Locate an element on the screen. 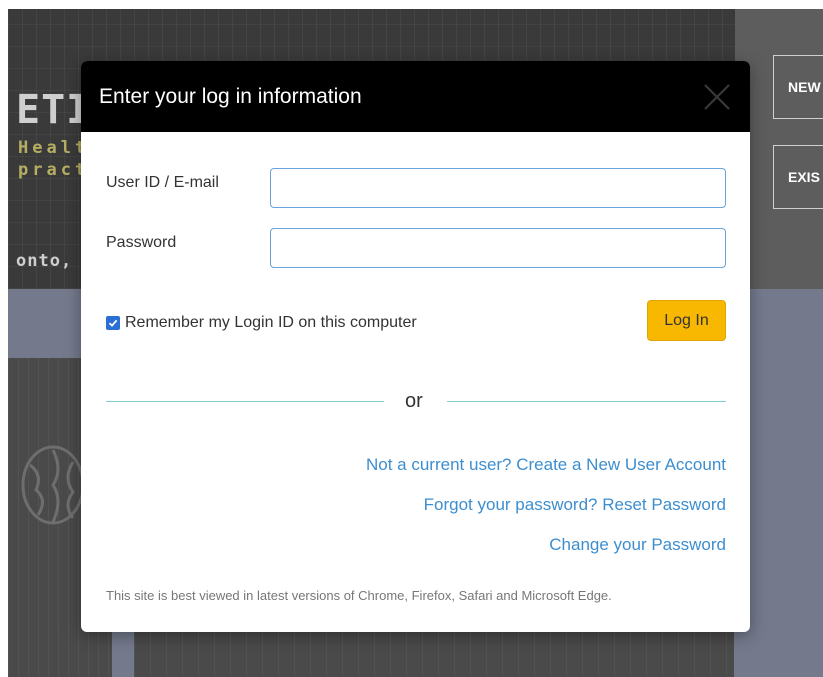 Image resolution: width=823 pixels, height=677 pixels. checkmark-icon is located at coordinates (113, 323).